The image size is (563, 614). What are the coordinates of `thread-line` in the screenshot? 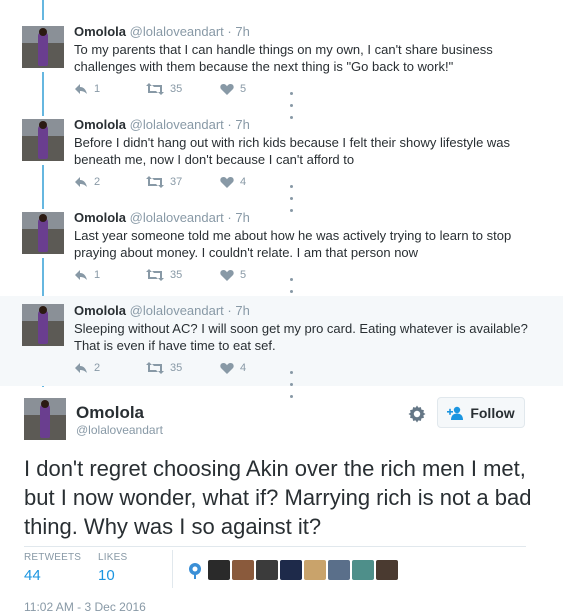 It's located at (43, 10).